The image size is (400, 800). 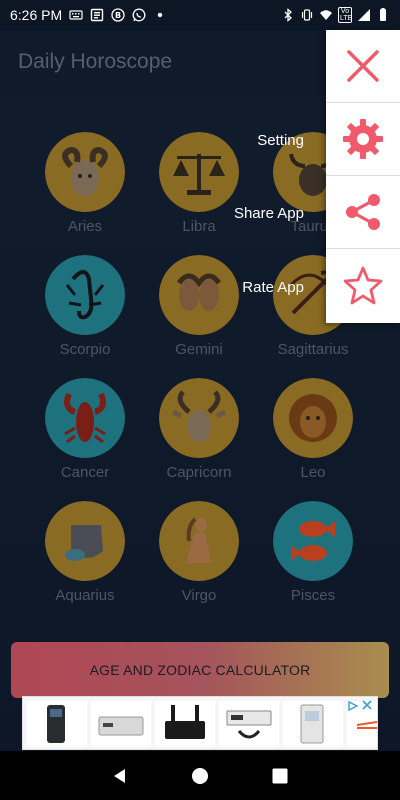 What do you see at coordinates (199, 472) in the screenshot?
I see `sign-label: Capricorn` at bounding box center [199, 472].